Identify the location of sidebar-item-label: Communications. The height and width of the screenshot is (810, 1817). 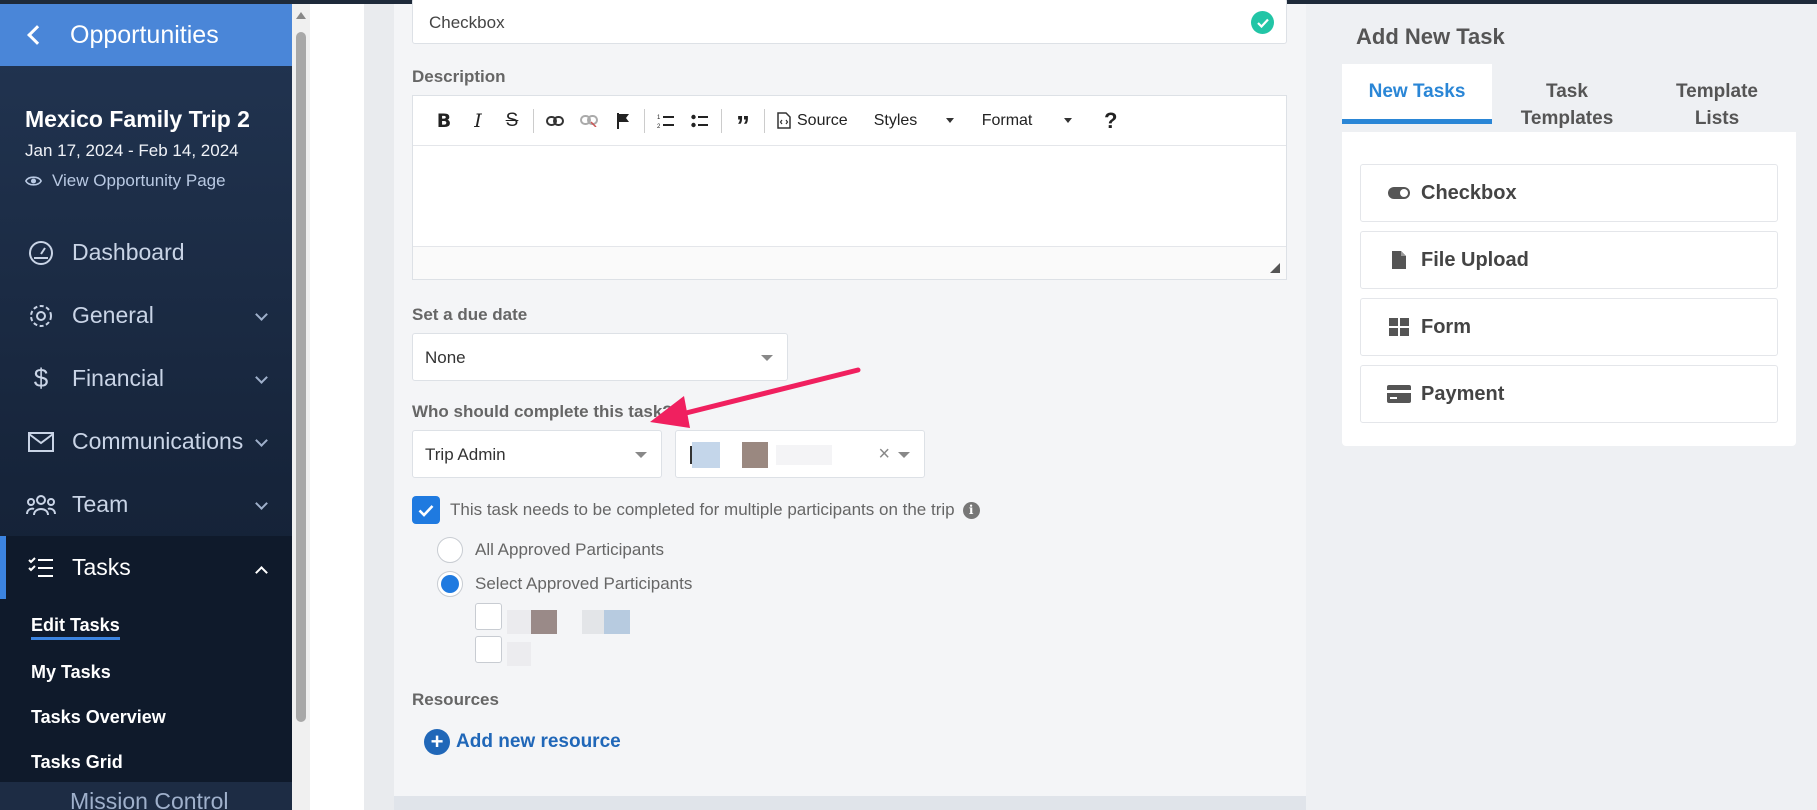
(158, 441).